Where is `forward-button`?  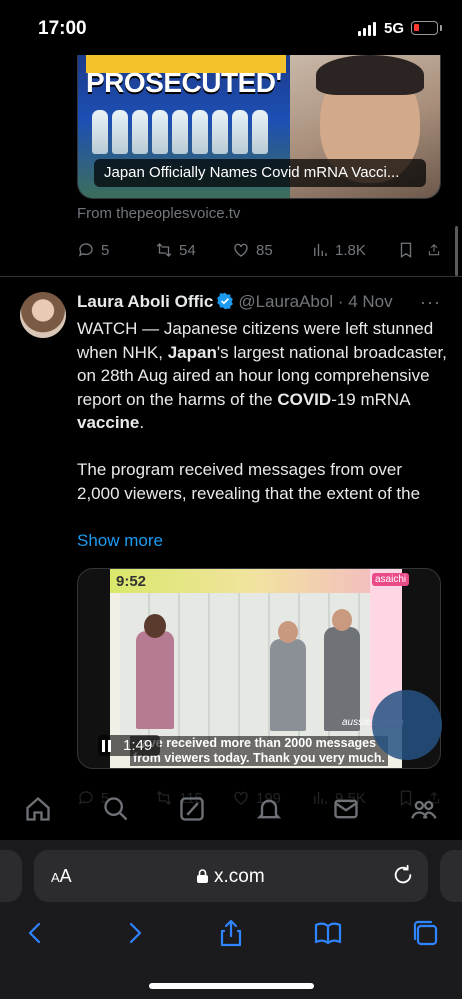 forward-button is located at coordinates (135, 933).